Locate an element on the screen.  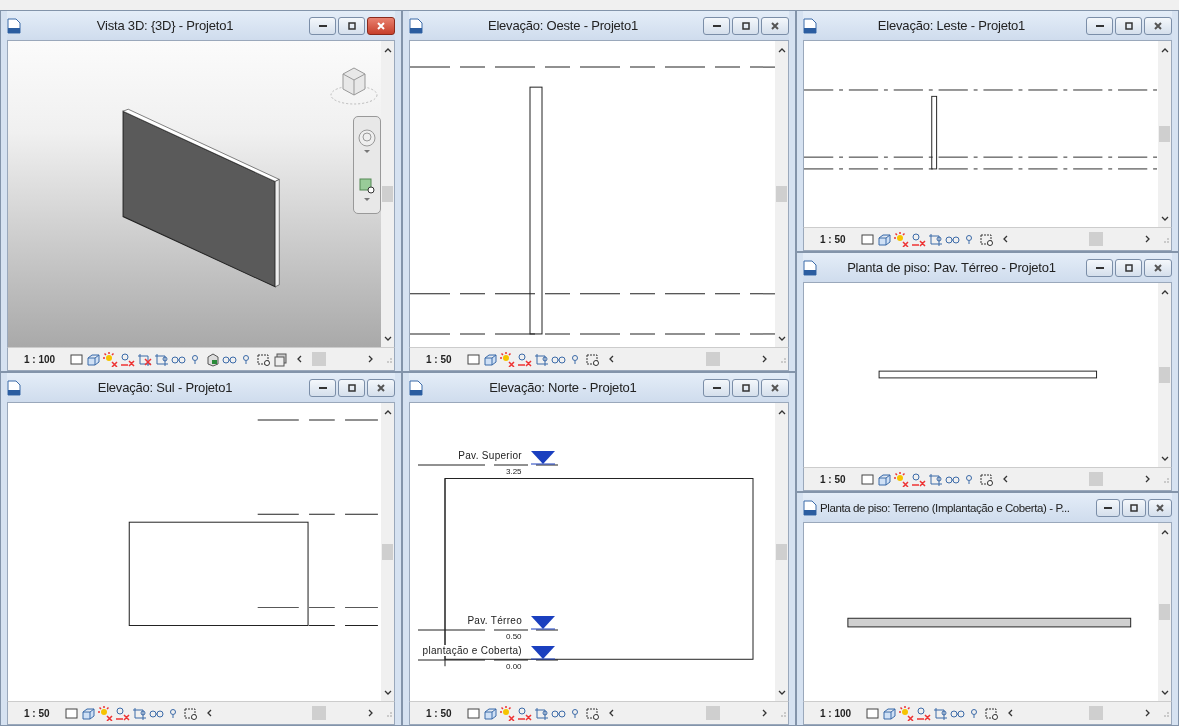
level-name: Pav. Superior is located at coordinates (490, 455).